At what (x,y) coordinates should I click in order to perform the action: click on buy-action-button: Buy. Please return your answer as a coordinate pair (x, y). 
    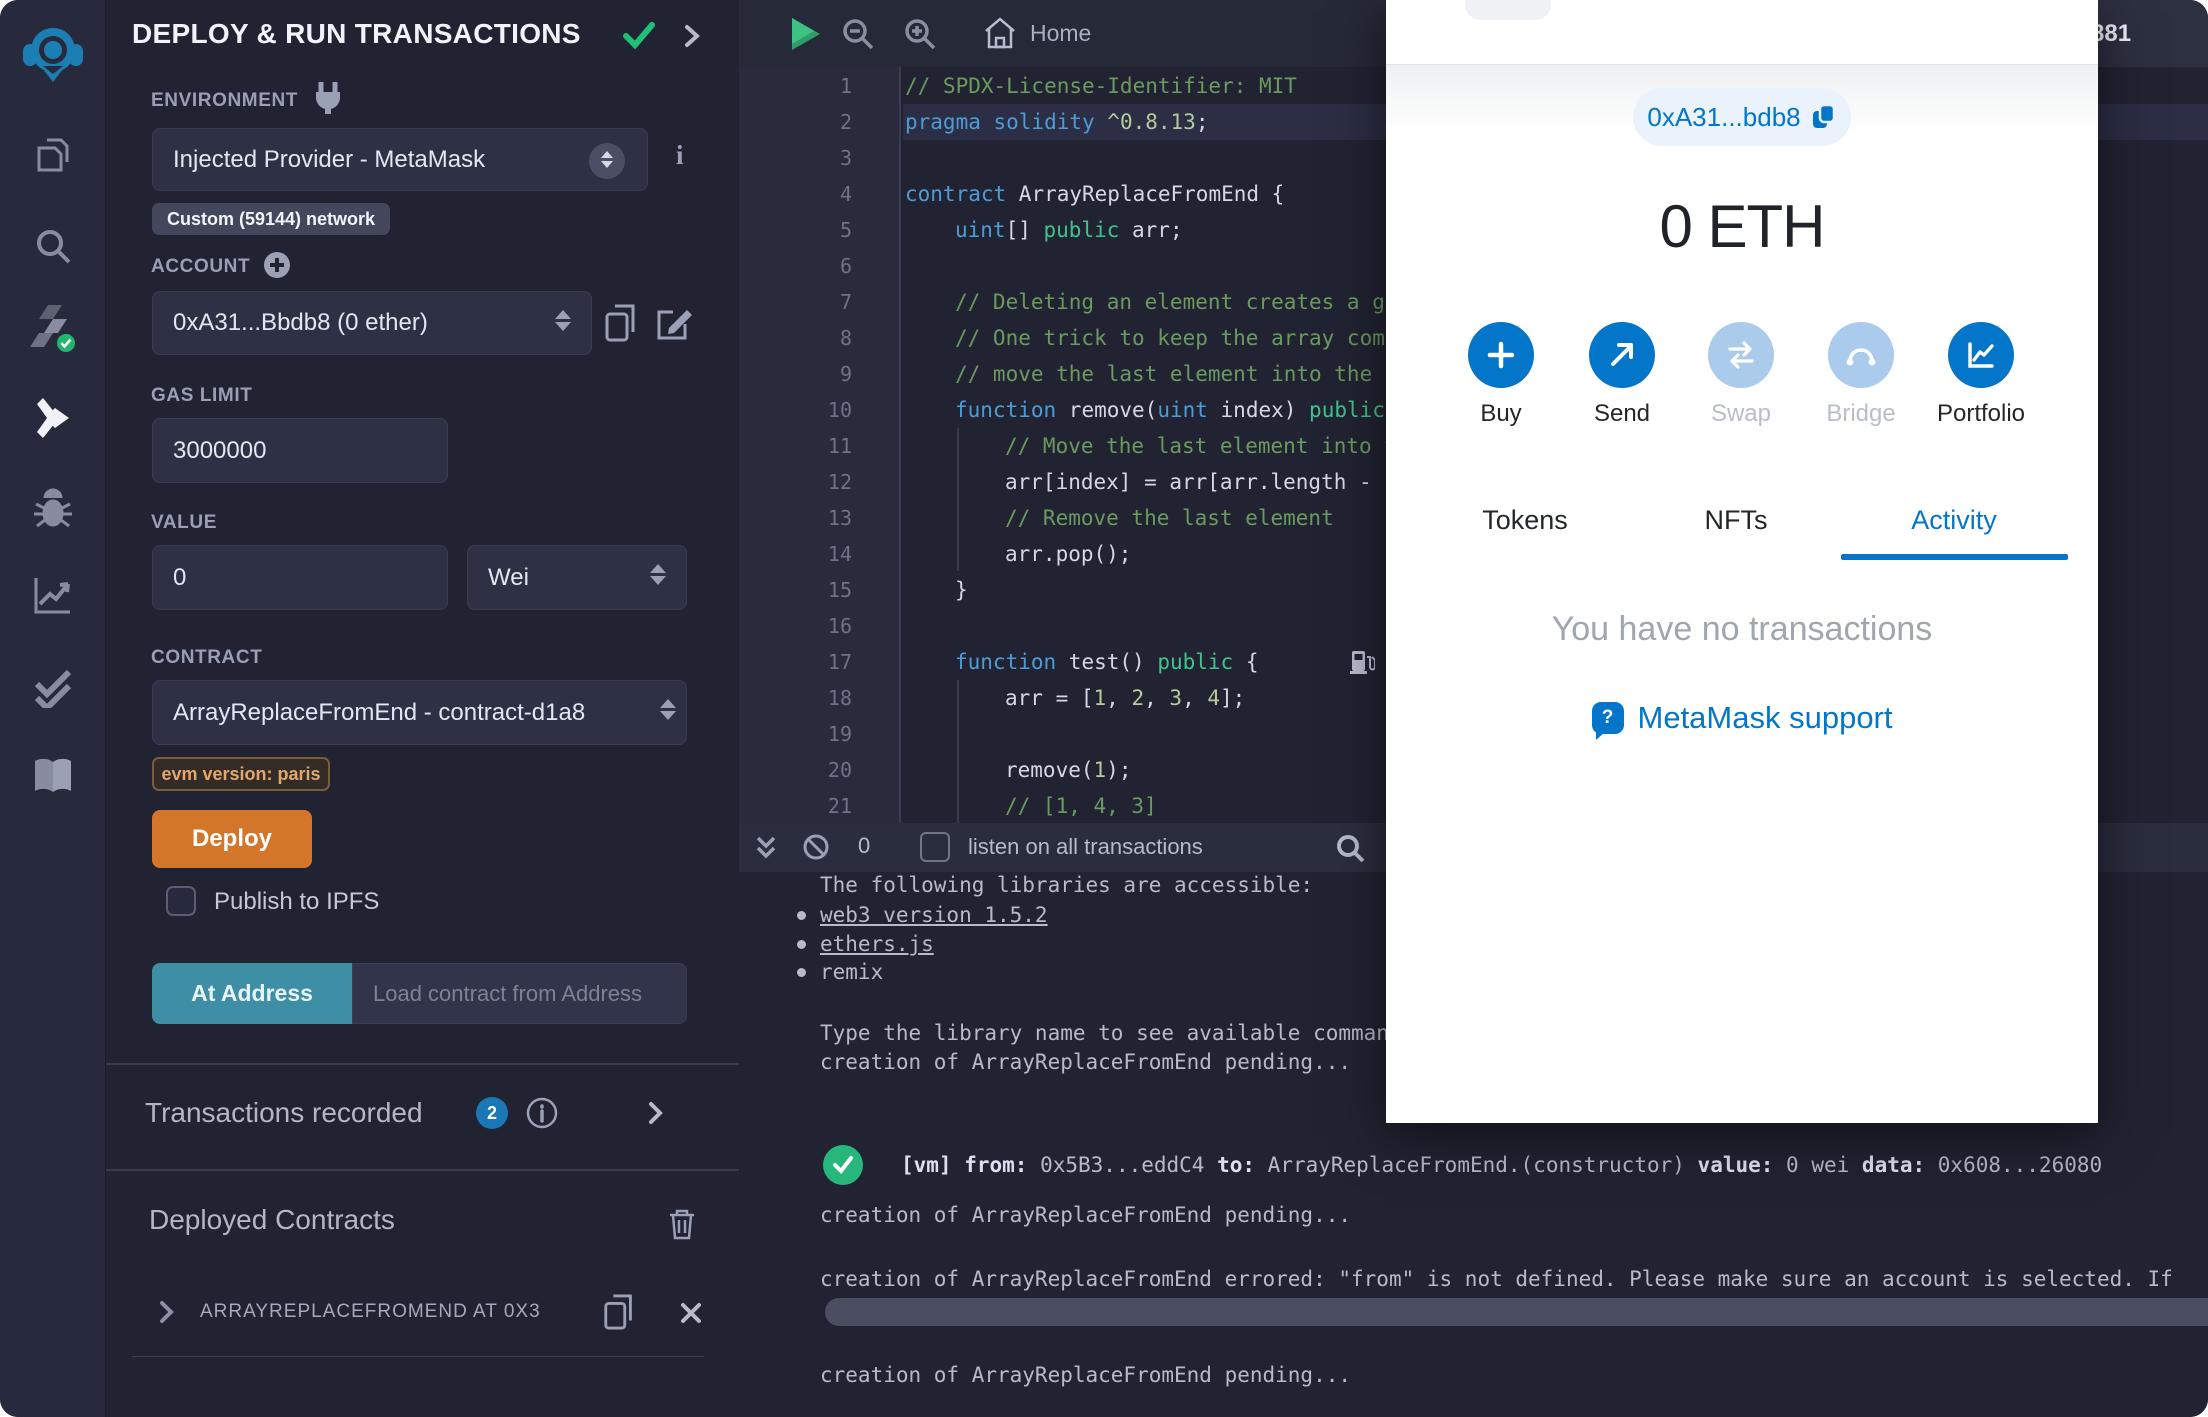
    Looking at the image, I should click on (1501, 375).